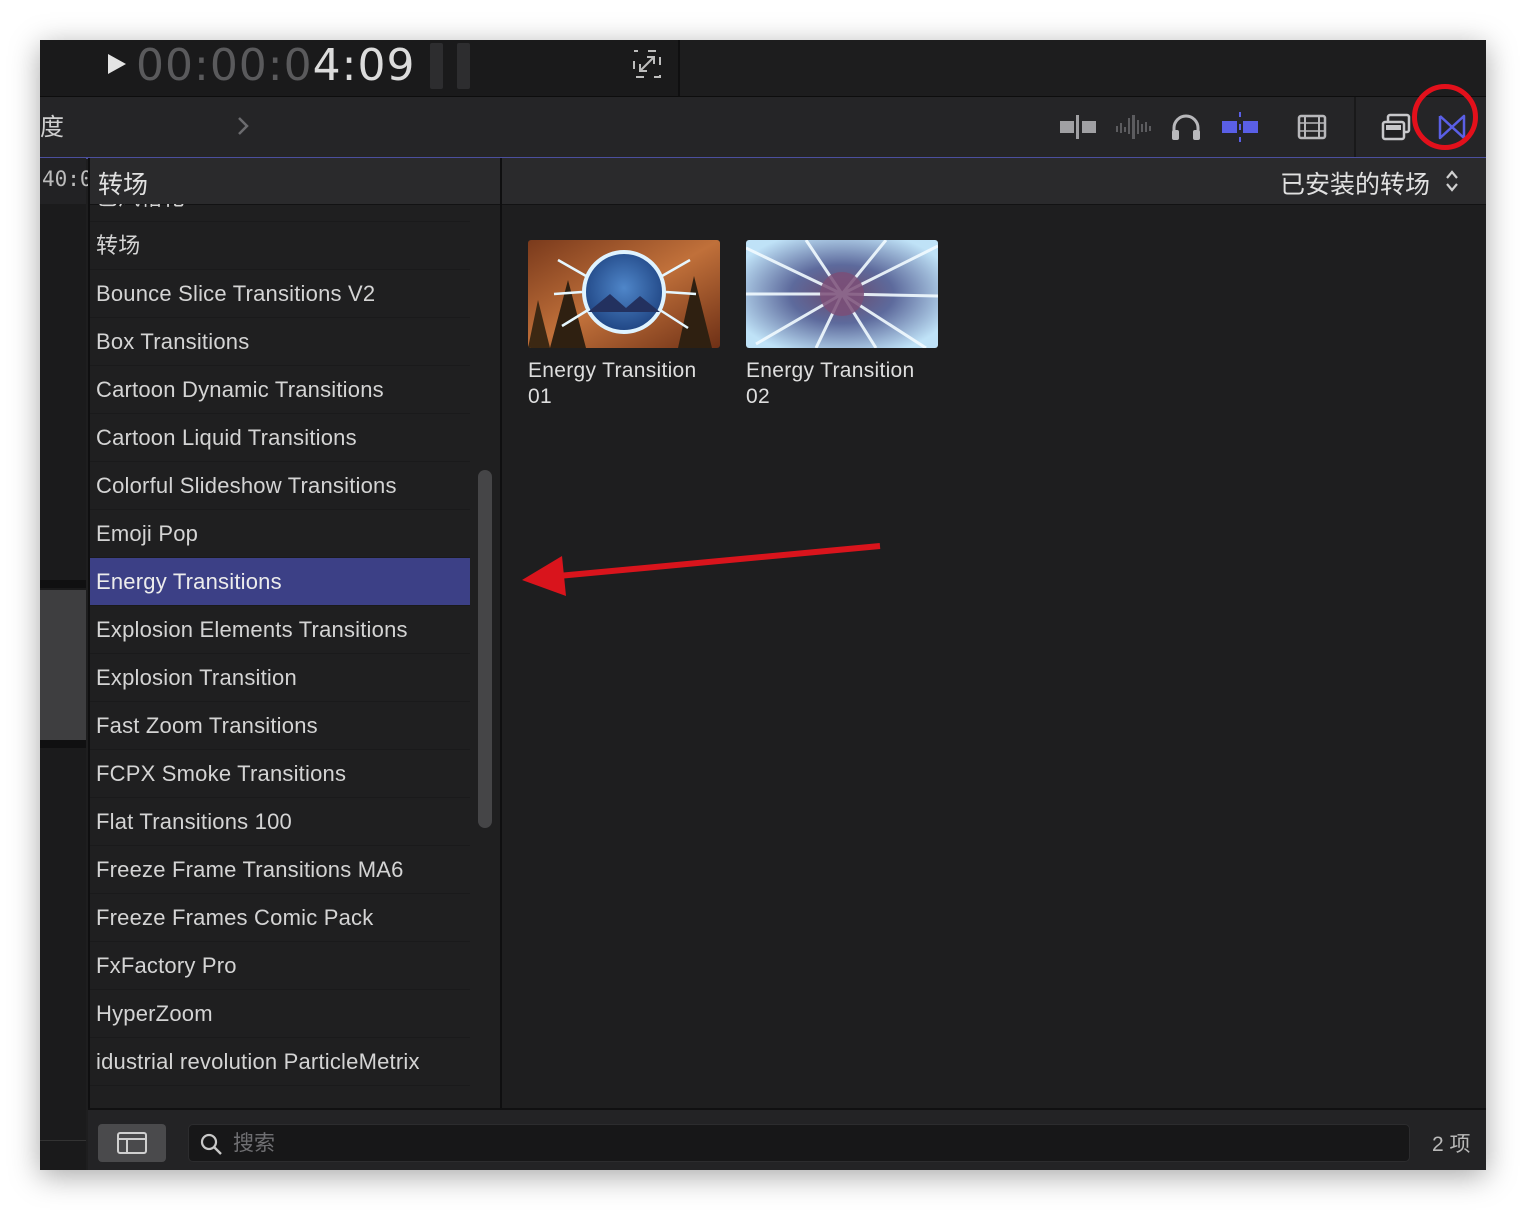  I want to click on sidebar-category-item: Bounce Slice Transitions V2, so click(280, 294).